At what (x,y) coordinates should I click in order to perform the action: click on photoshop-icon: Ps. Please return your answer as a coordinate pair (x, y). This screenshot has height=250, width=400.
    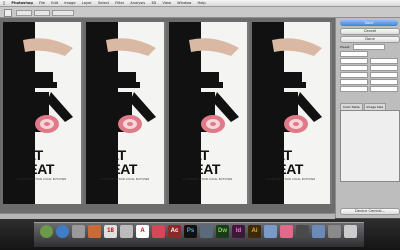
    Looking at the image, I should click on (190, 231).